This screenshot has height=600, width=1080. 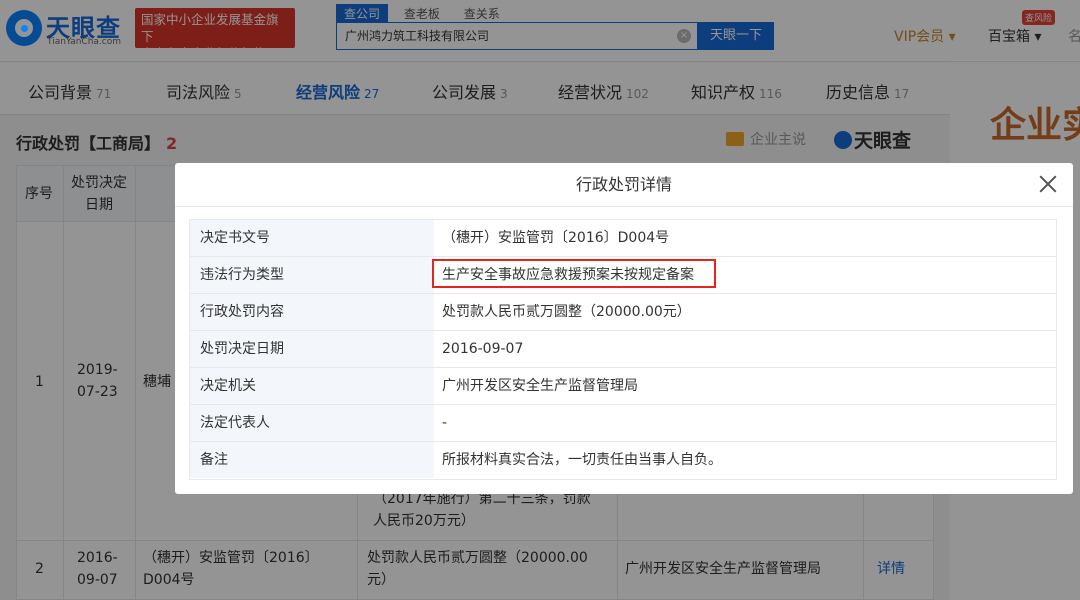 I want to click on detail-label: 决定书文号, so click(x=312, y=238).